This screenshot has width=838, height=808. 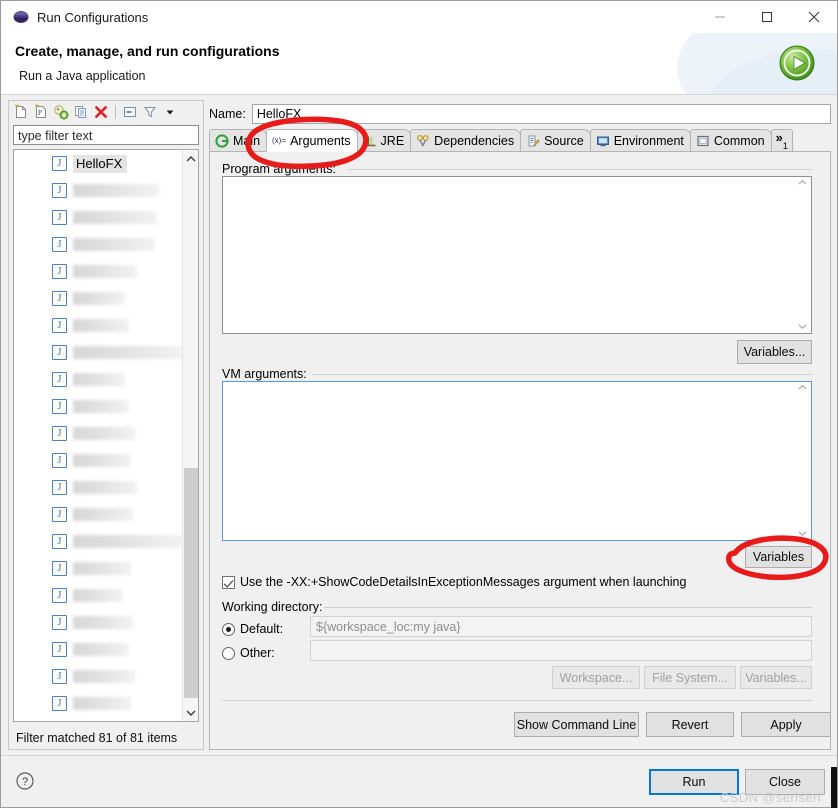 I want to click on working-directory-default-radio, so click(x=228, y=629).